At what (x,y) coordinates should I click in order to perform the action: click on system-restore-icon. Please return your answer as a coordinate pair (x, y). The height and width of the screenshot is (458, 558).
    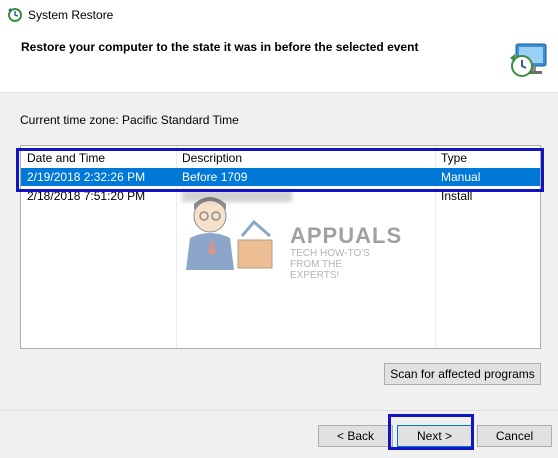
    Looking at the image, I should click on (15, 15).